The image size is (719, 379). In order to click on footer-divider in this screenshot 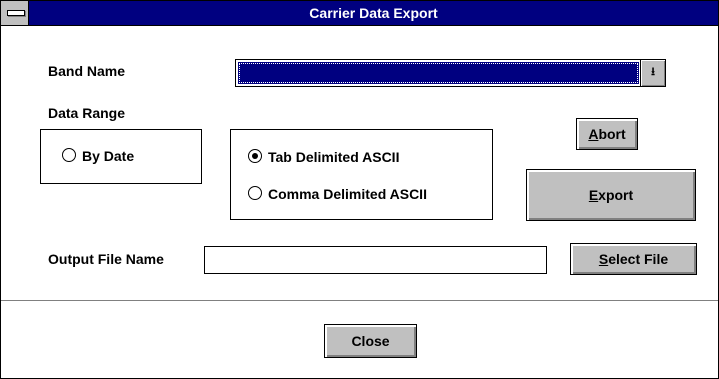, I will do `click(359, 301)`.